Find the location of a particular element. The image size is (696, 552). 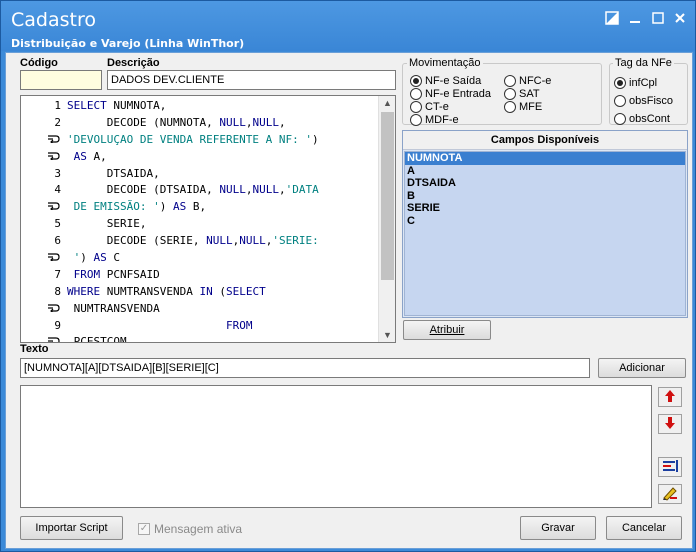

radio-label: NF-e Saída is located at coordinates (453, 81).